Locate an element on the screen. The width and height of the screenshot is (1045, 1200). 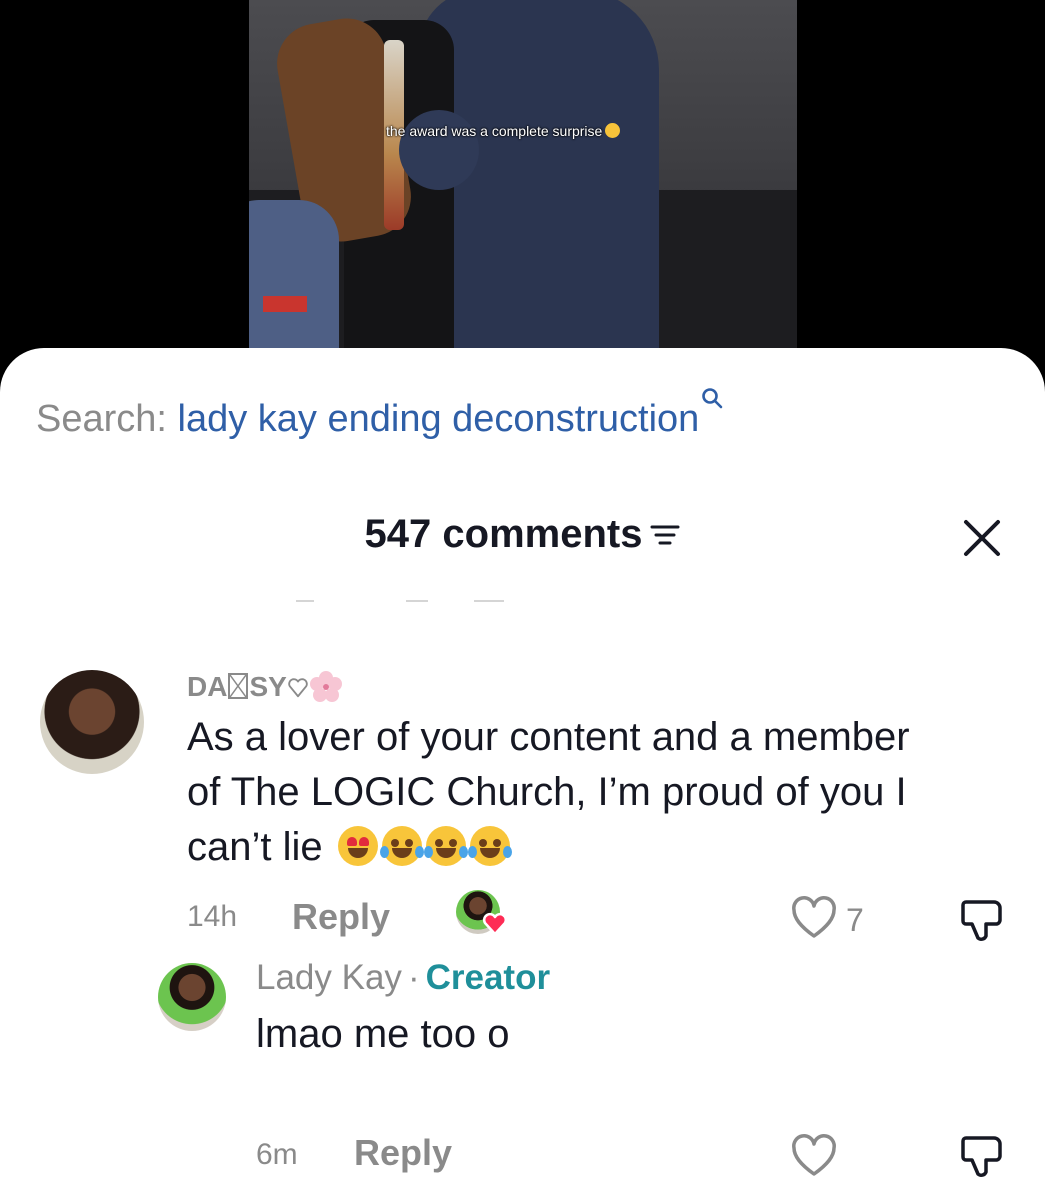
comment-meta: 14h is located at coordinates (212, 917).